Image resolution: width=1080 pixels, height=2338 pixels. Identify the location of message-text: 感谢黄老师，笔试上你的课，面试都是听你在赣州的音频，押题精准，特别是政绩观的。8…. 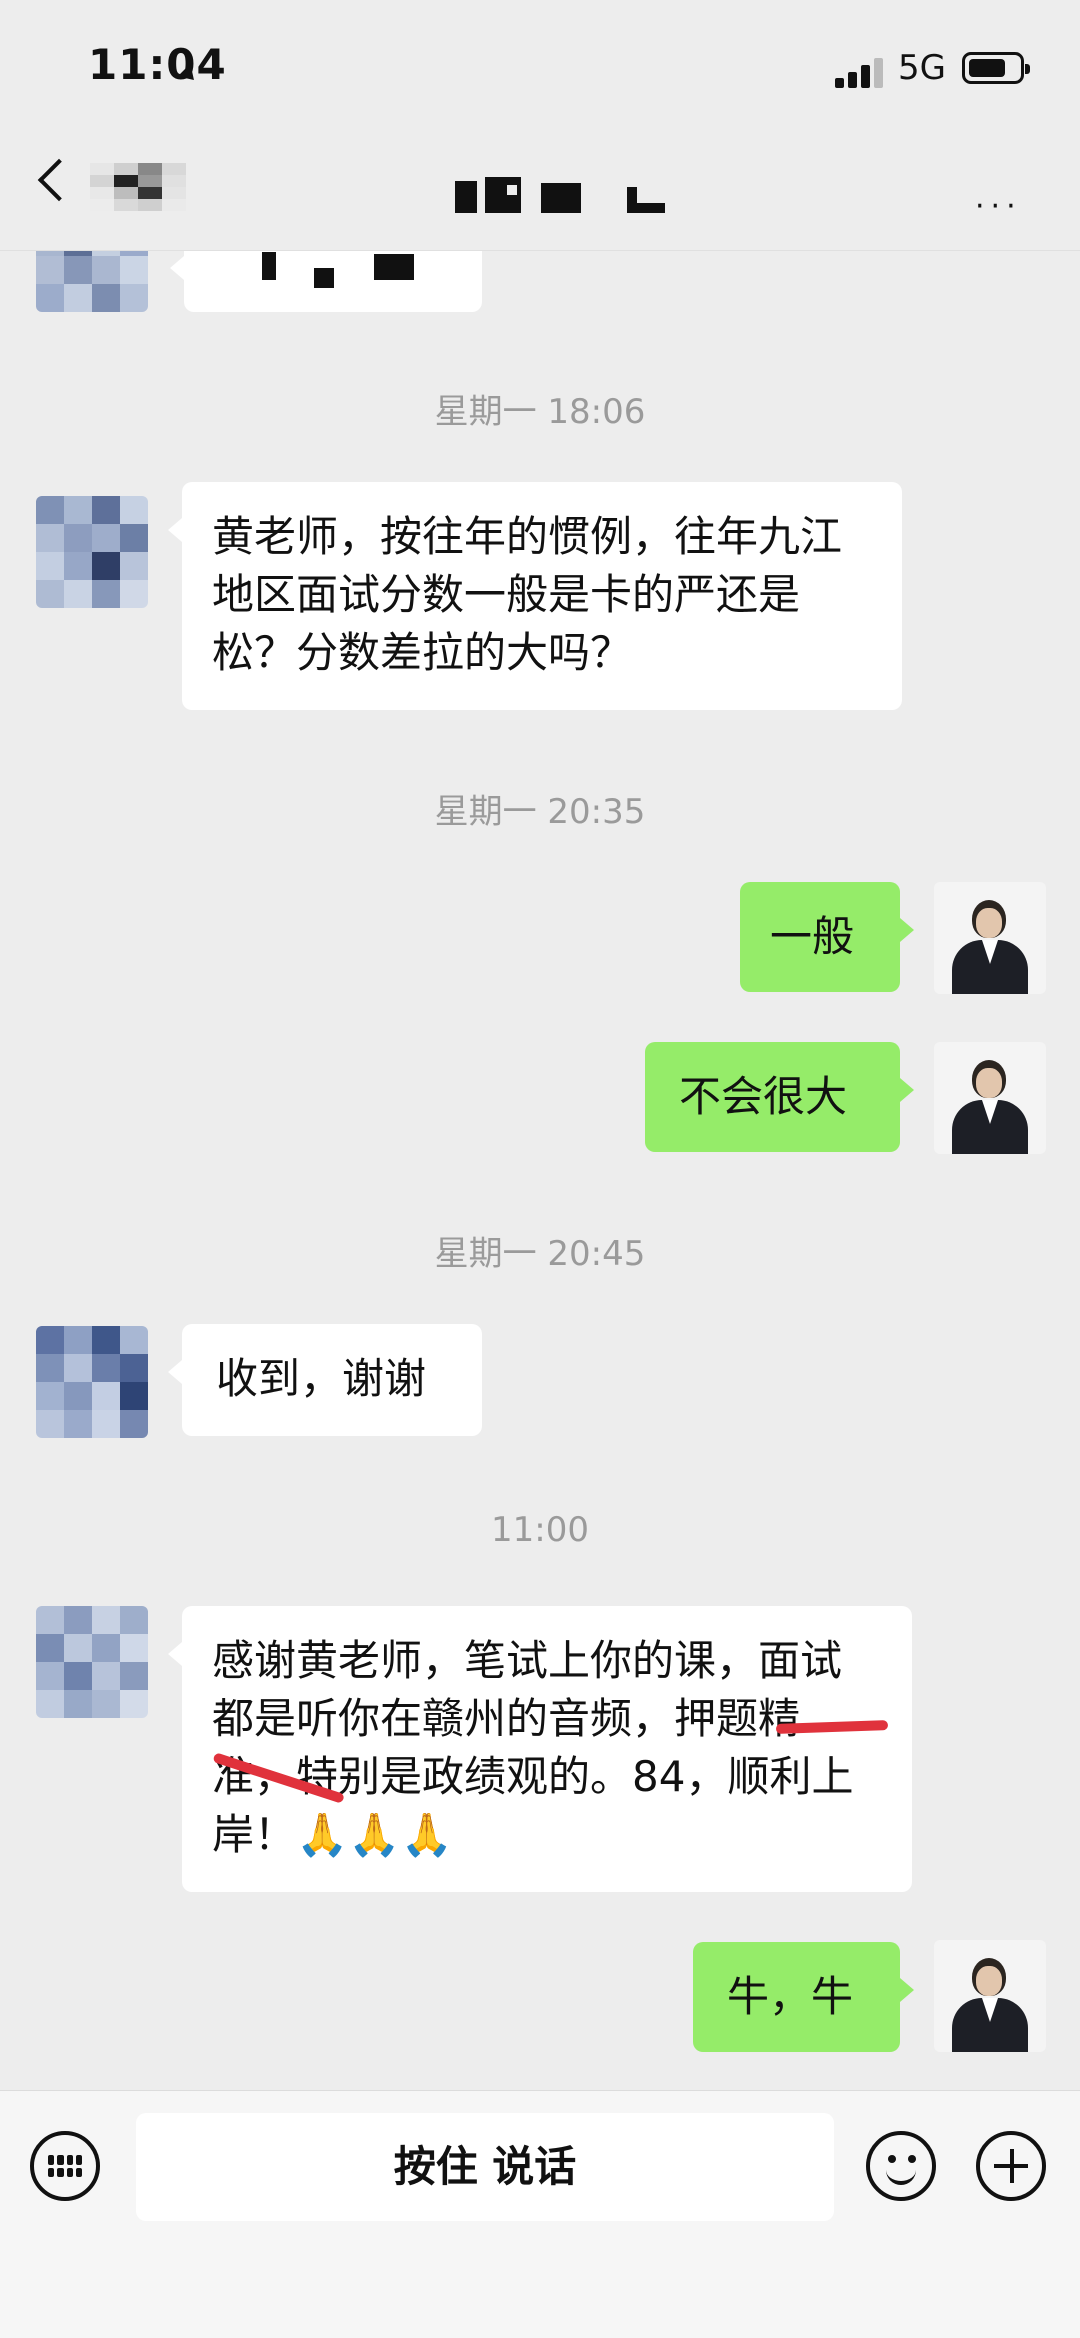
(533, 1747).